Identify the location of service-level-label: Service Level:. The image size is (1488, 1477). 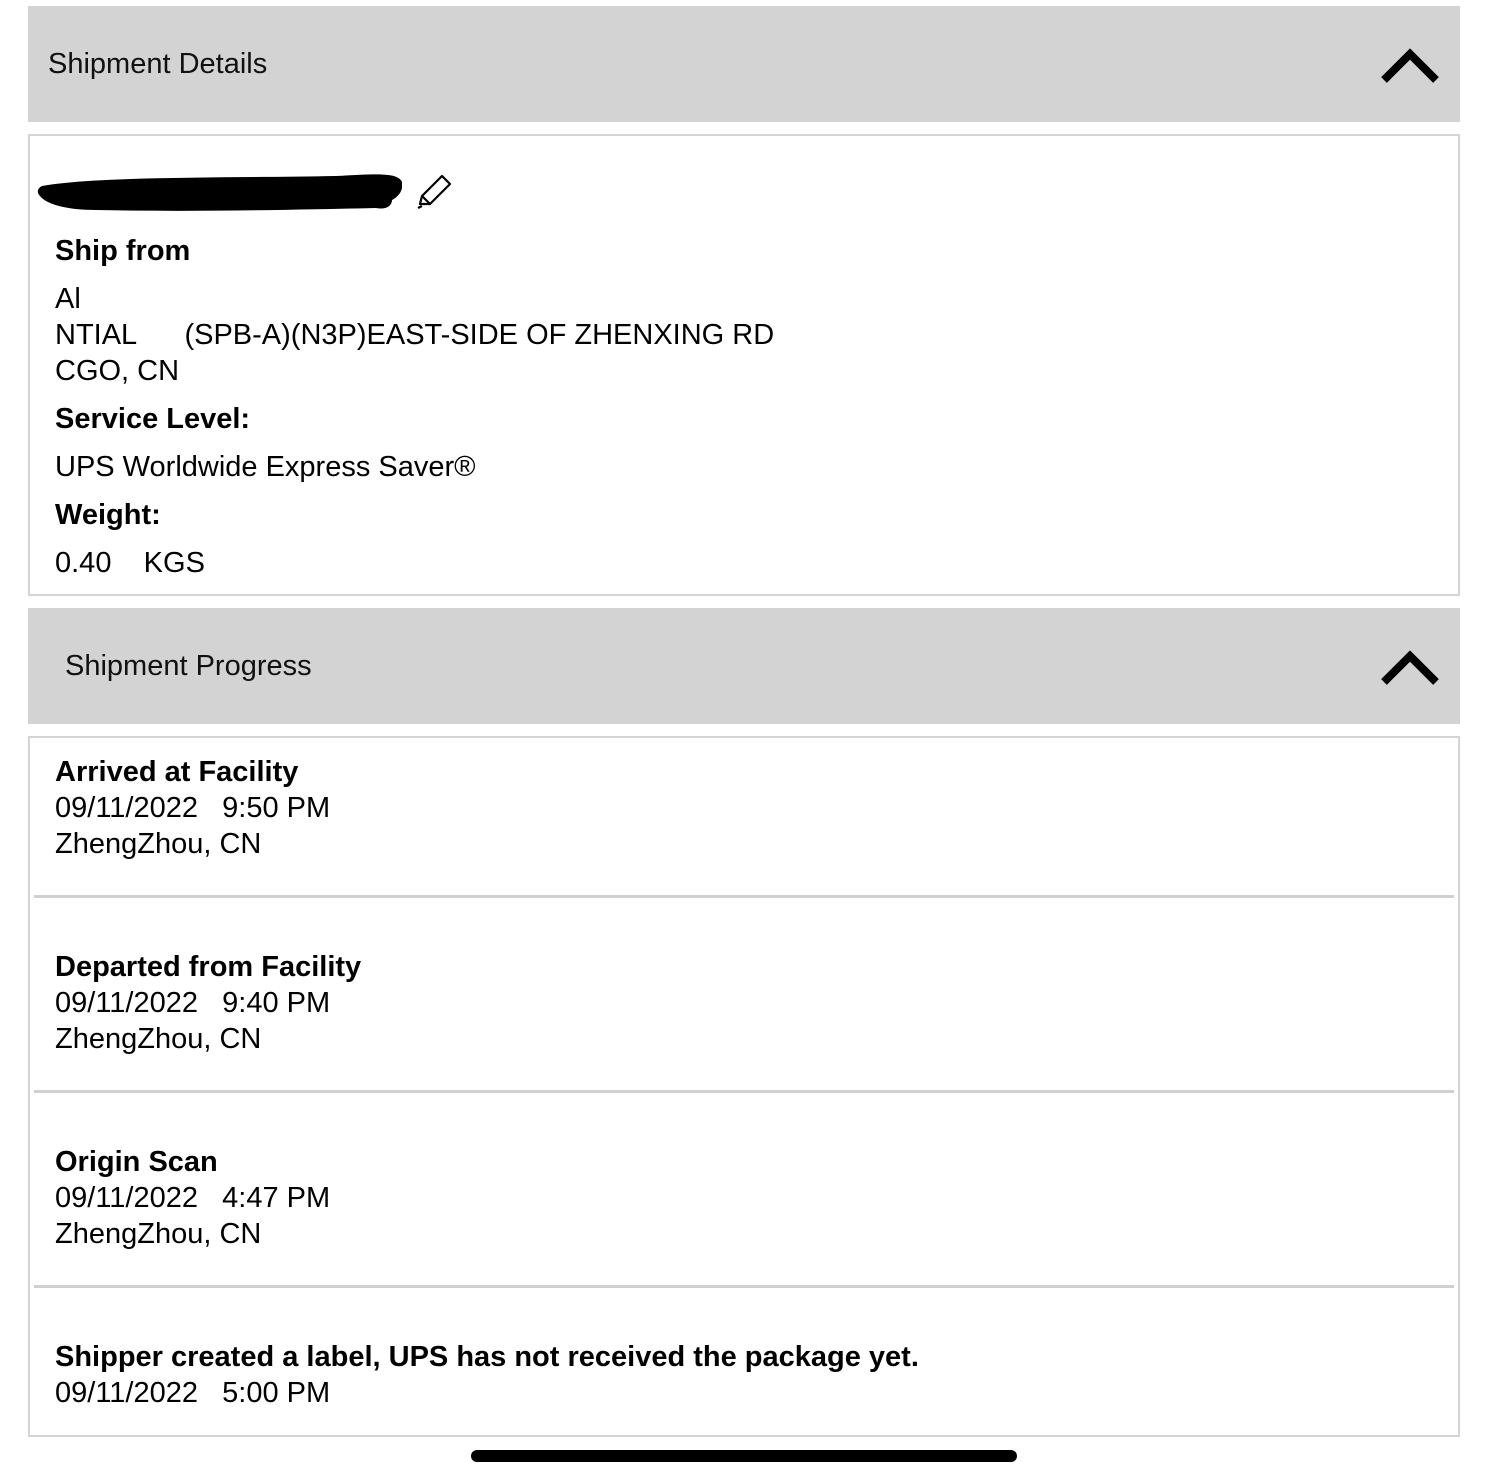
(153, 419).